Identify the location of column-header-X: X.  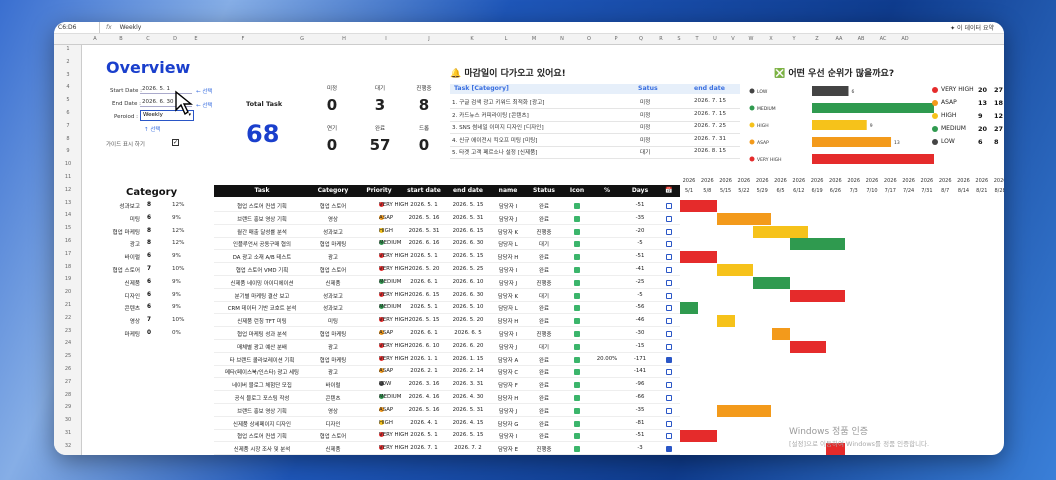
(771, 39).